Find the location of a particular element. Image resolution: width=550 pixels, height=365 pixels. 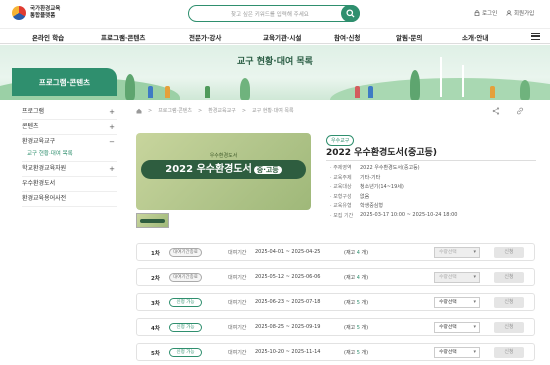

sidebar-subitem-rental-list: 교구 현황·대여 목록 is located at coordinates (69, 156).